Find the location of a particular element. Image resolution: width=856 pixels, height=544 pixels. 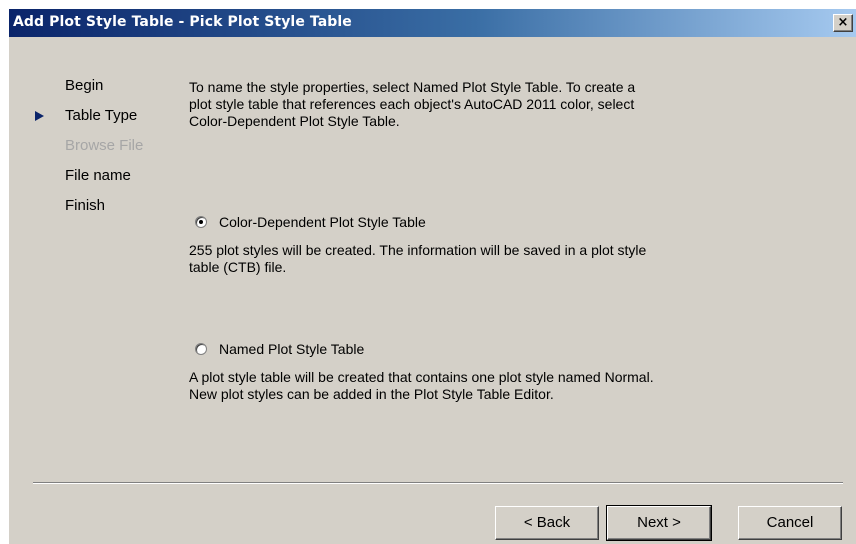

radio-unchecked-icon is located at coordinates (201, 349).